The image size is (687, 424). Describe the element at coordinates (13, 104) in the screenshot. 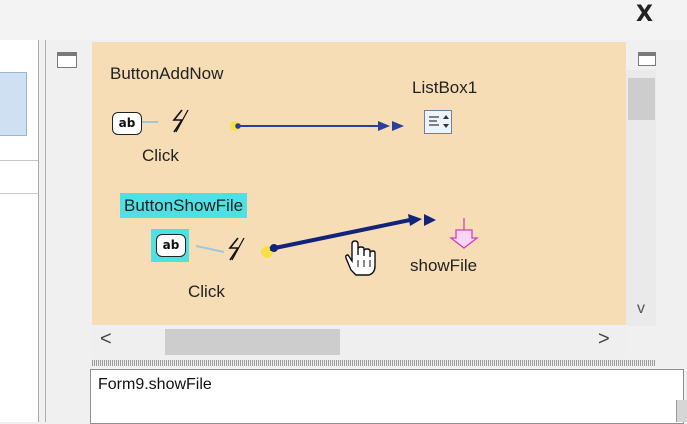

I see `left-panel-tab` at that location.